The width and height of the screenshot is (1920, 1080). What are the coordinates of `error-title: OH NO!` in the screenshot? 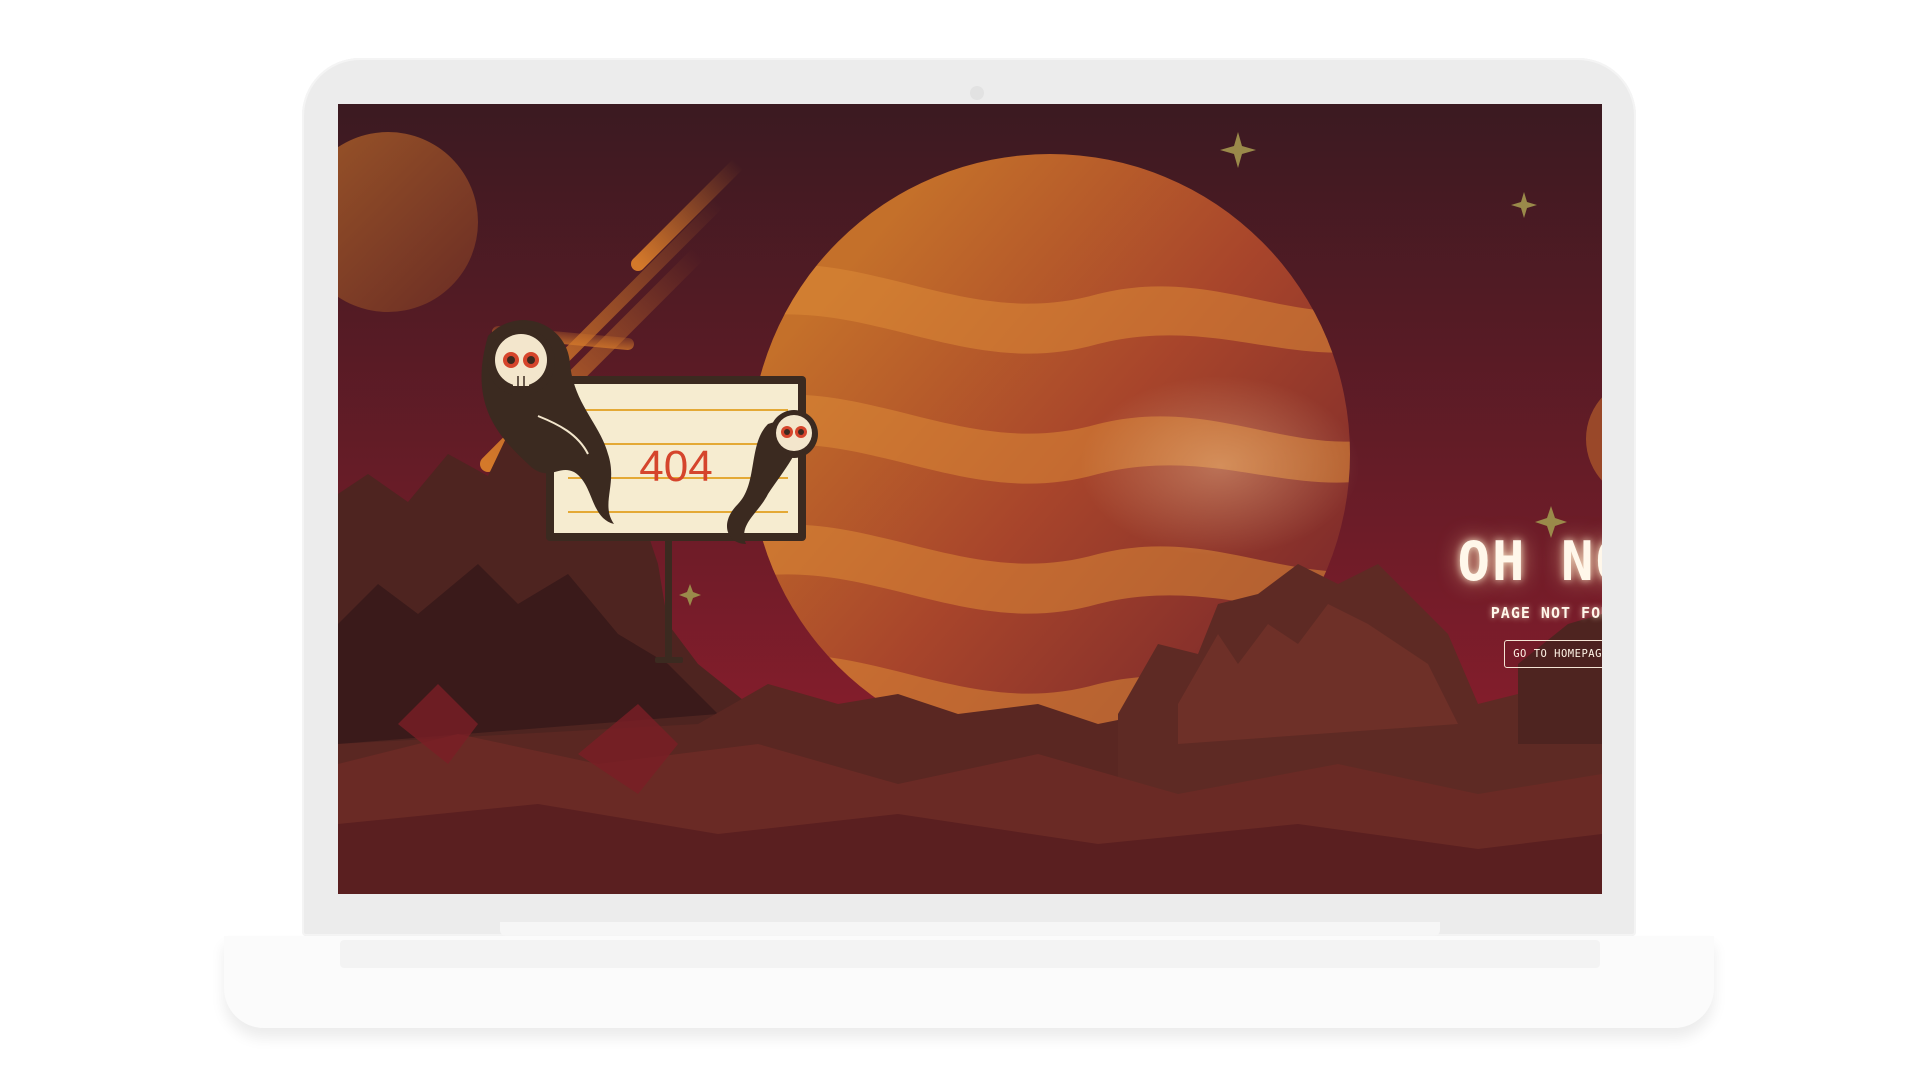 It's located at (1529, 561).